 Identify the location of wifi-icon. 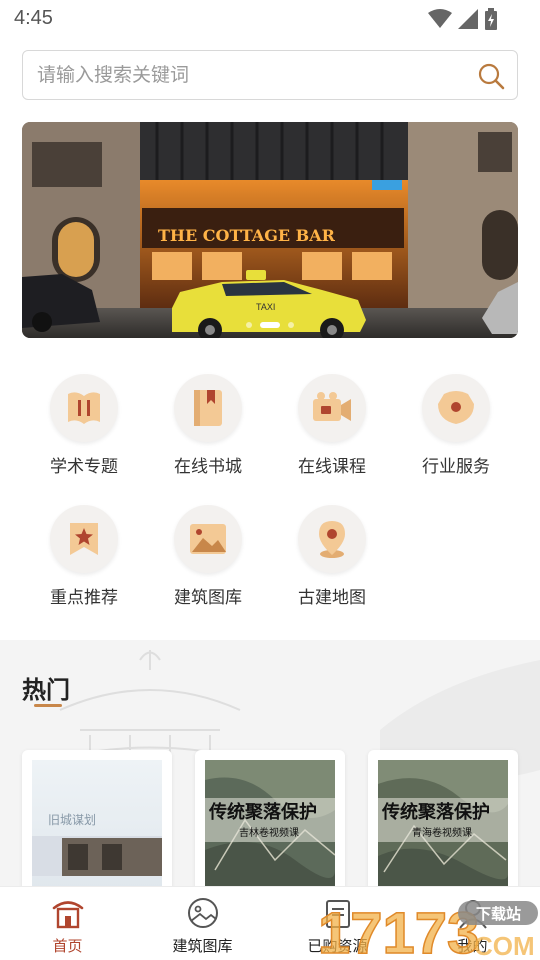
(440, 18).